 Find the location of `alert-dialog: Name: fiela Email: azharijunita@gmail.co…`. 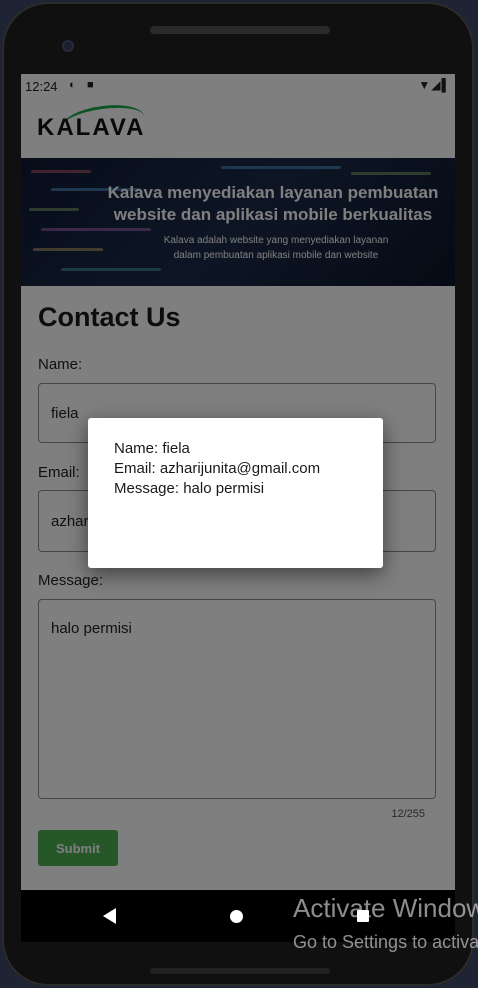

alert-dialog: Name: fiela Email: azharijunita@gmail.co… is located at coordinates (235, 493).